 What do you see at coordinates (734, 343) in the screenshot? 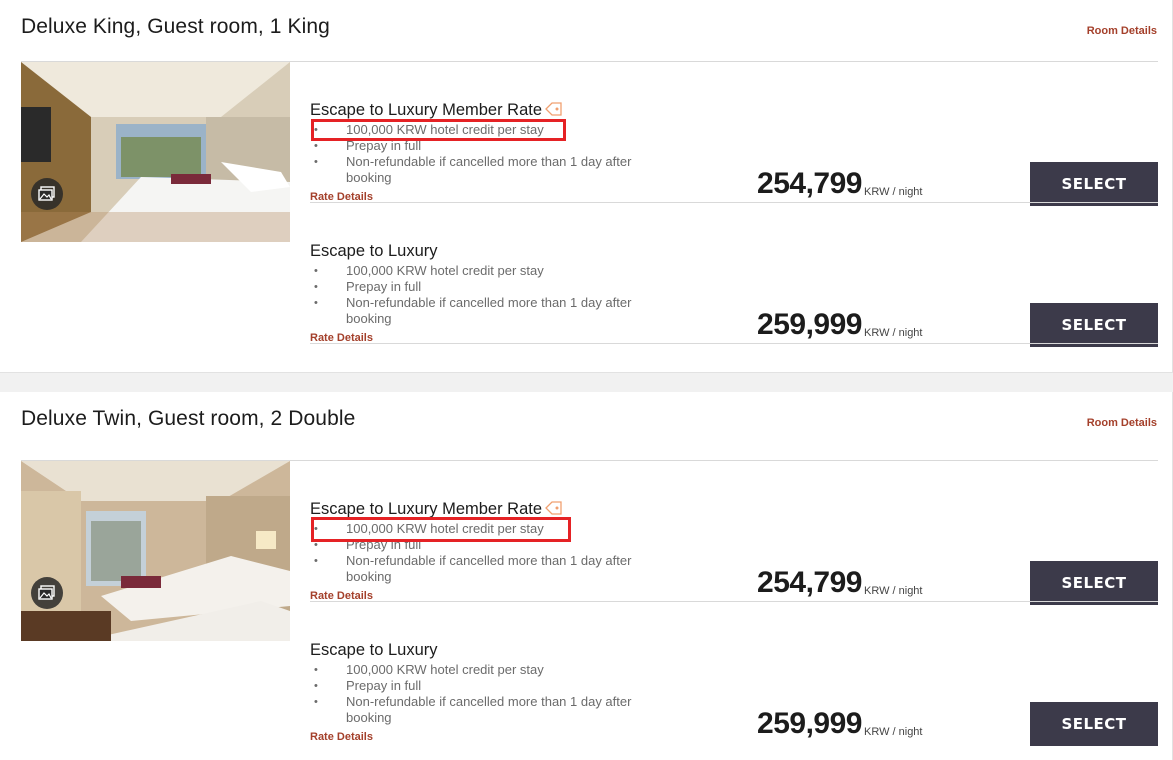
I see `divider` at bounding box center [734, 343].